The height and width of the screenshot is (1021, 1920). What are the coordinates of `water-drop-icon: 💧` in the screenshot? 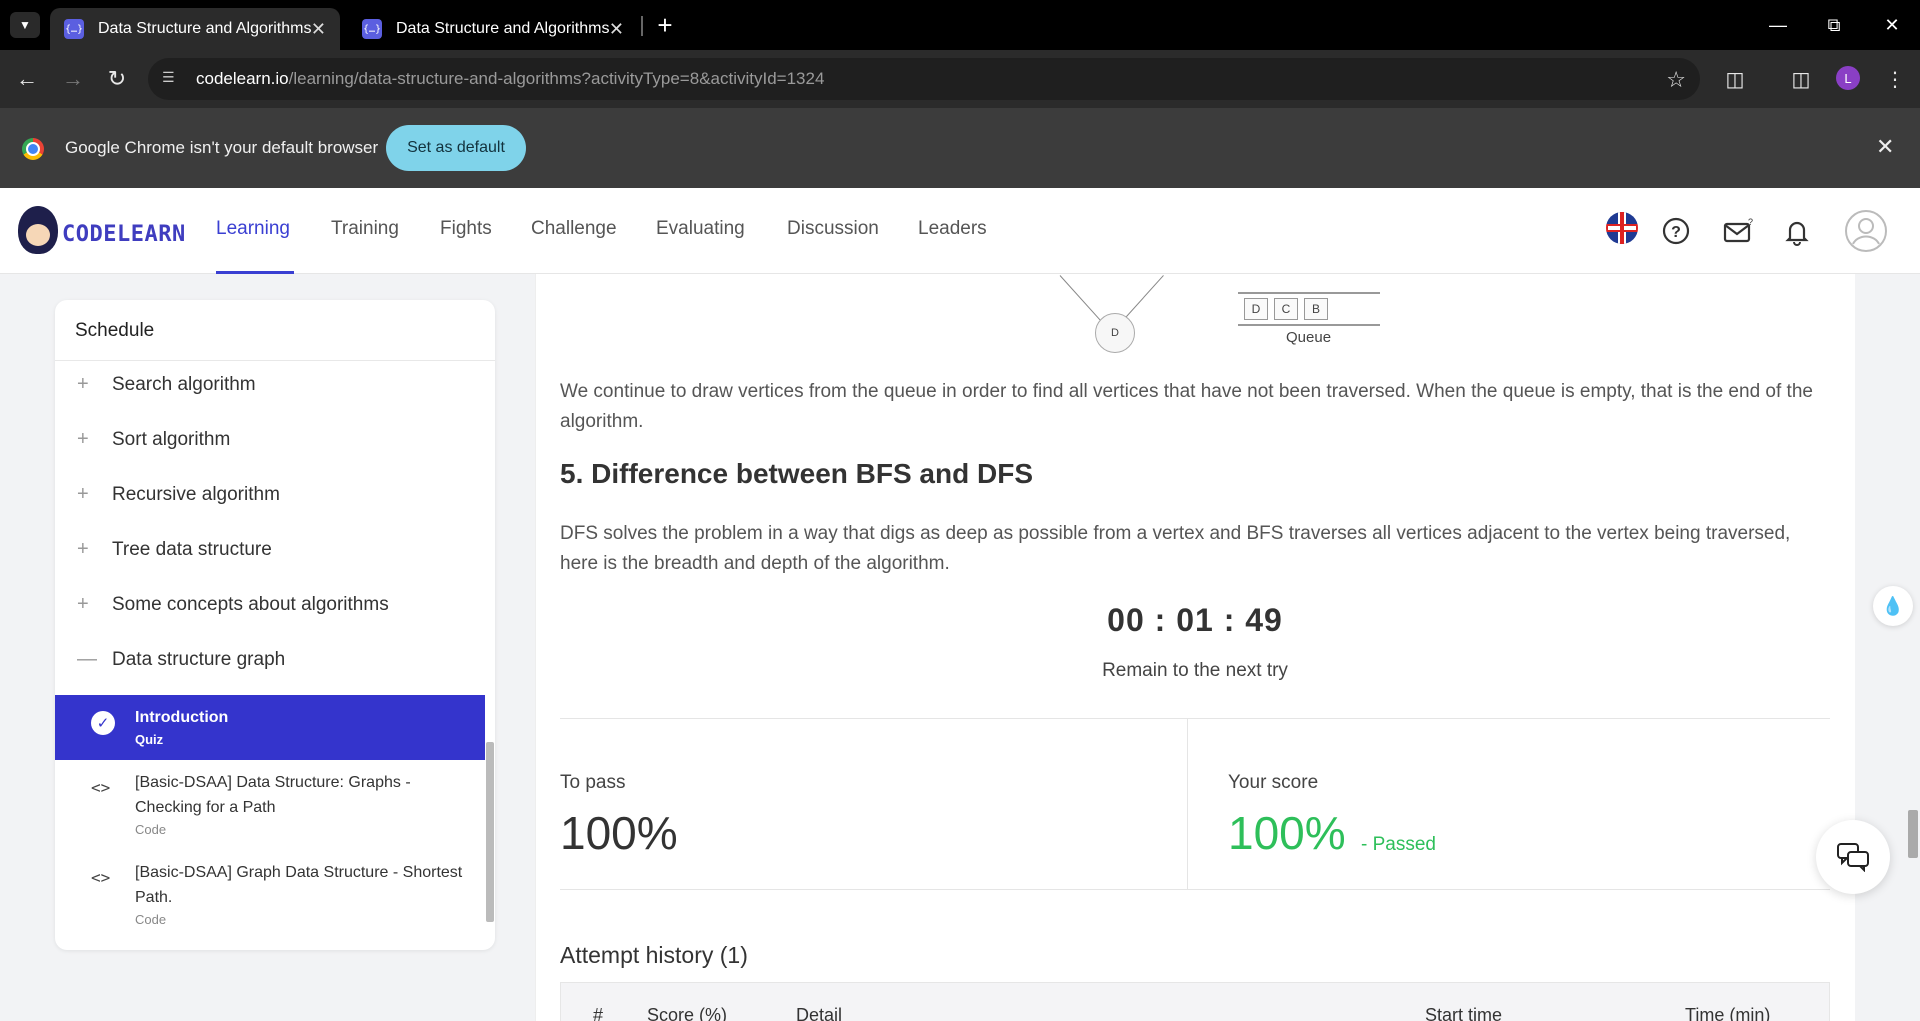 It's located at (1893, 606).